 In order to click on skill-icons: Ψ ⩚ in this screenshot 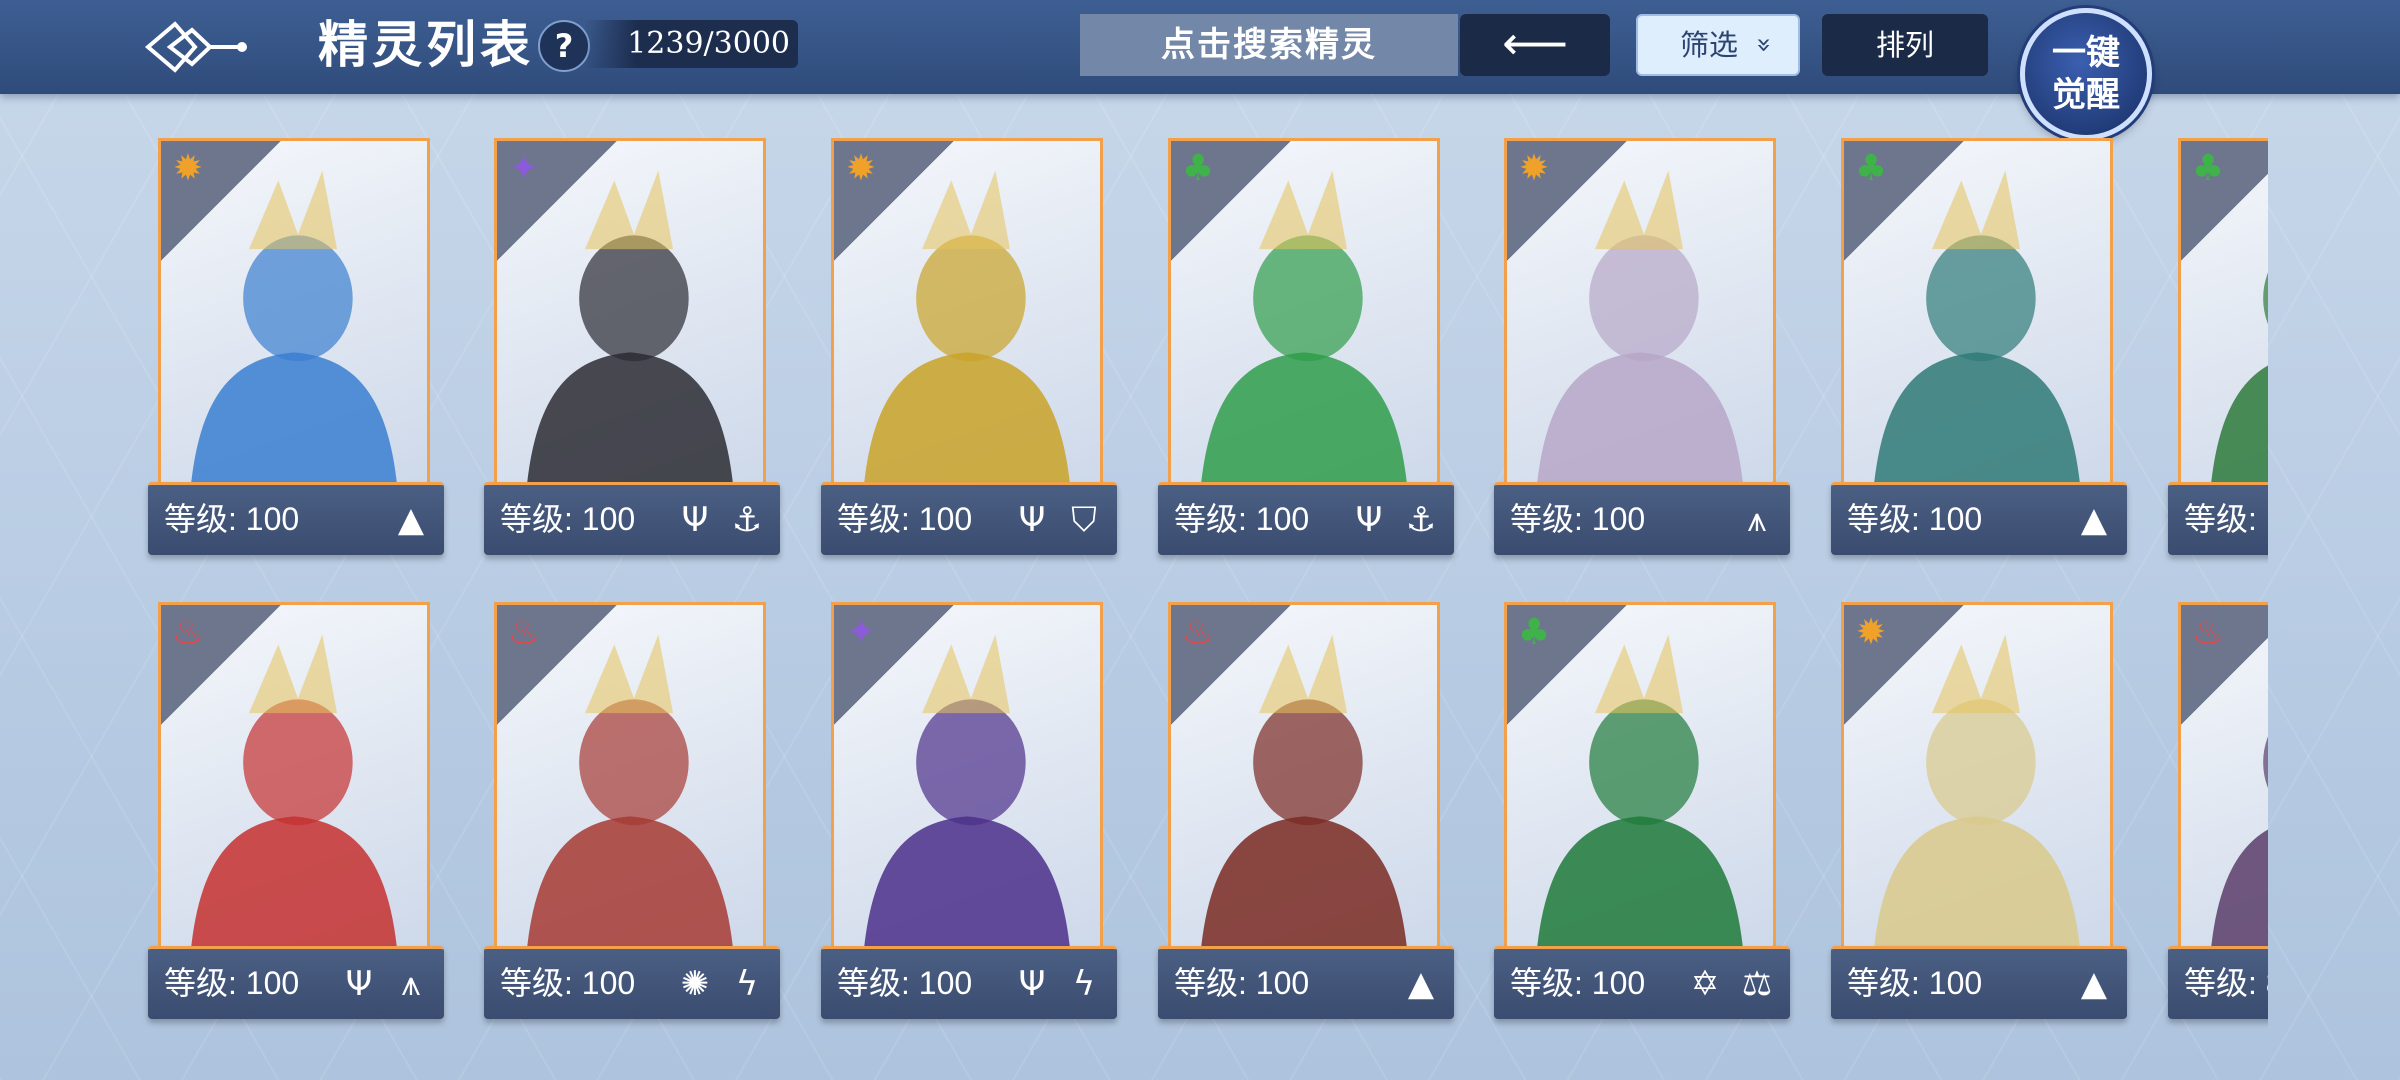, I will do `click(385, 984)`.